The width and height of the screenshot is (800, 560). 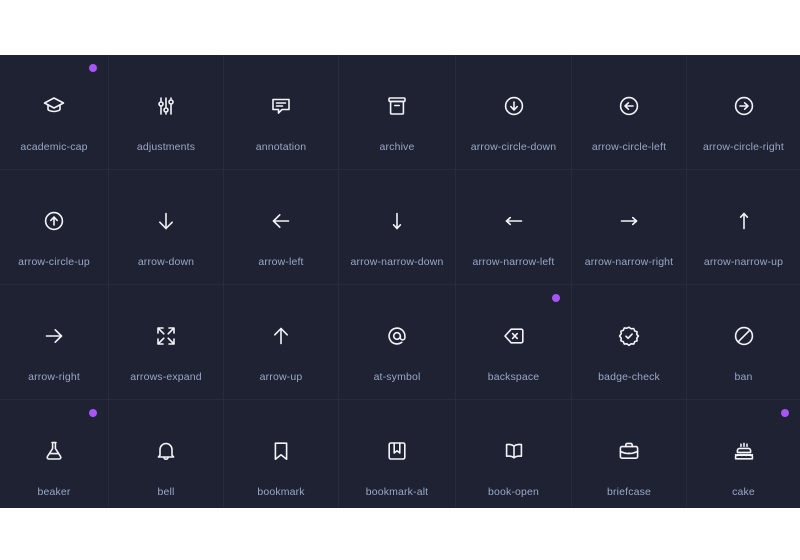 I want to click on arrow-narrow-left-icon, so click(x=514, y=221).